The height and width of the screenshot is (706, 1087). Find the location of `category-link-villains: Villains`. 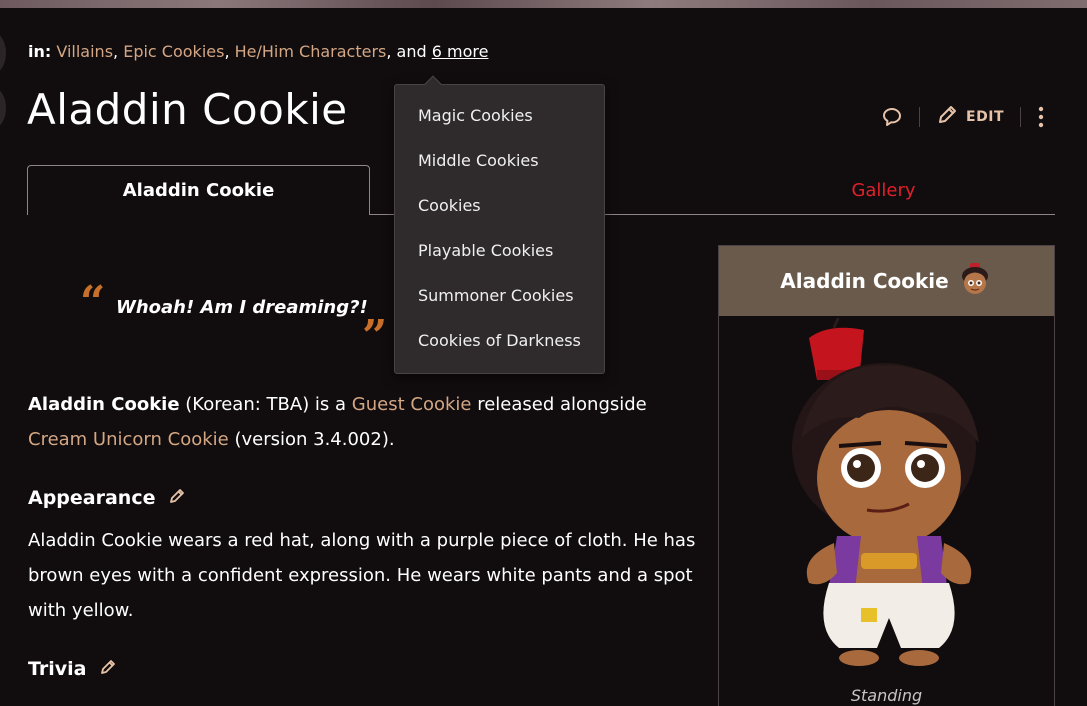

category-link-villains: Villains is located at coordinates (84, 51).